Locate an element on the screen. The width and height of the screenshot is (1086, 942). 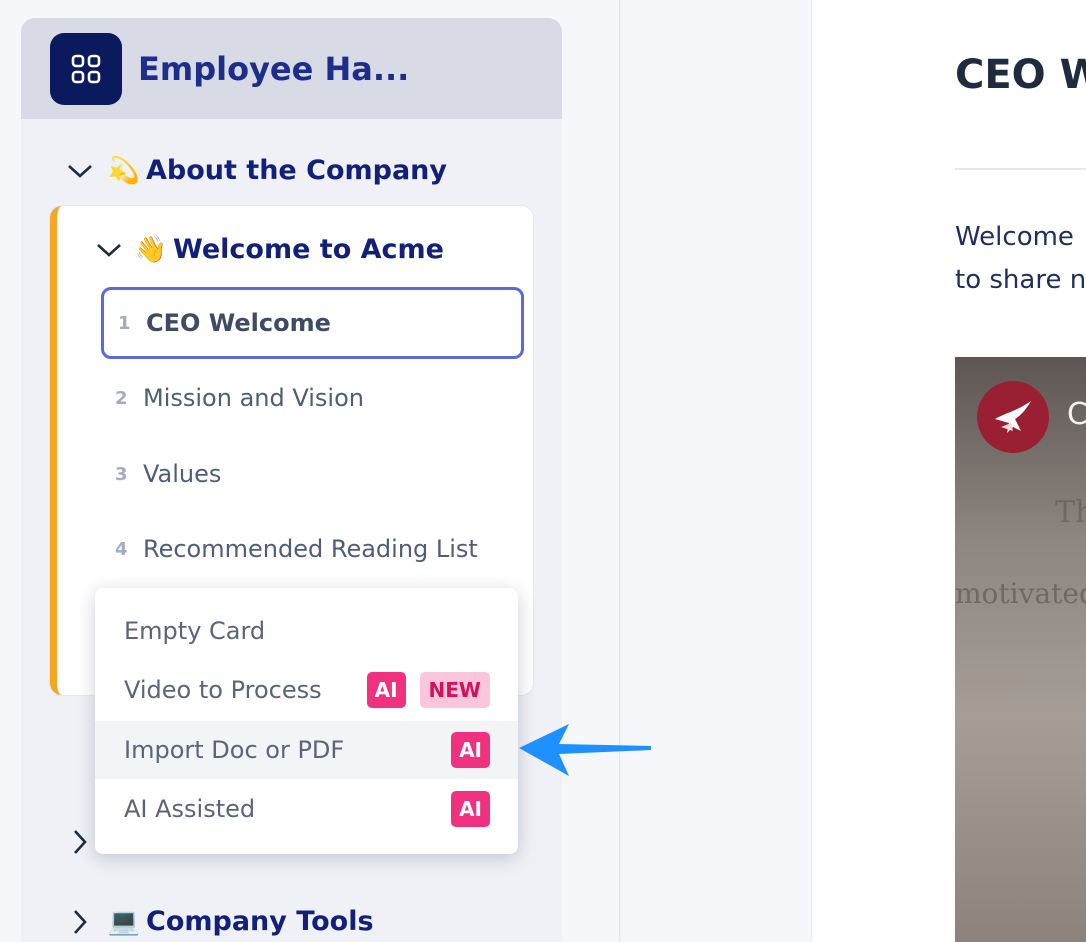
subsection-welcome: 👋 Welcome to Acme is located at coordinates (269, 249).